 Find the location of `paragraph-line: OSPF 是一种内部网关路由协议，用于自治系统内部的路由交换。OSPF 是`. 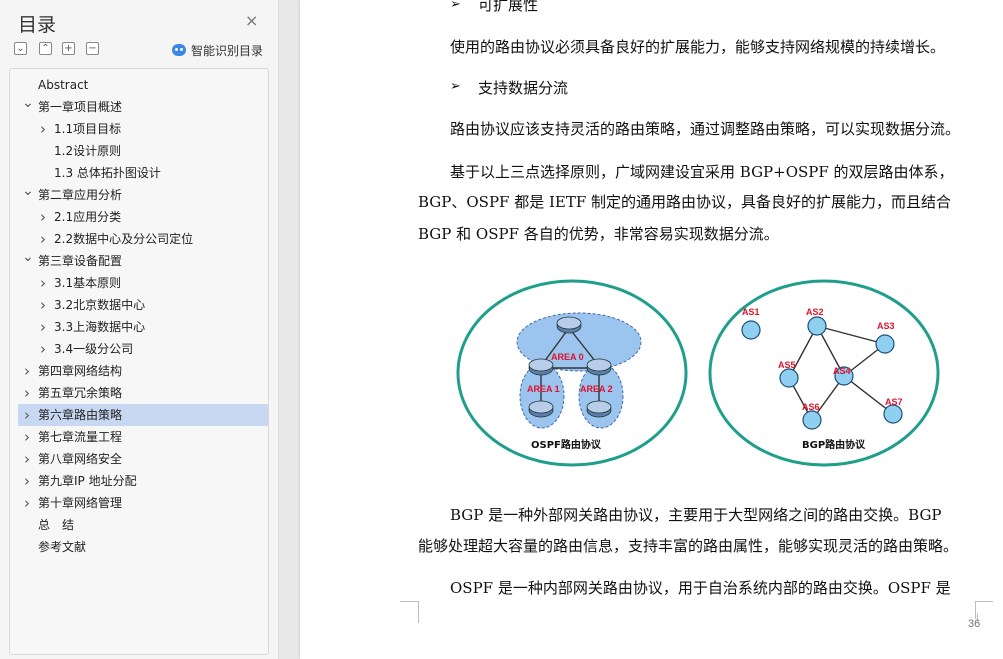

paragraph-line: OSPF 是一种内部网关路由协议，用于自治系统内部的路由交换。OSPF 是 is located at coordinates (700, 588).